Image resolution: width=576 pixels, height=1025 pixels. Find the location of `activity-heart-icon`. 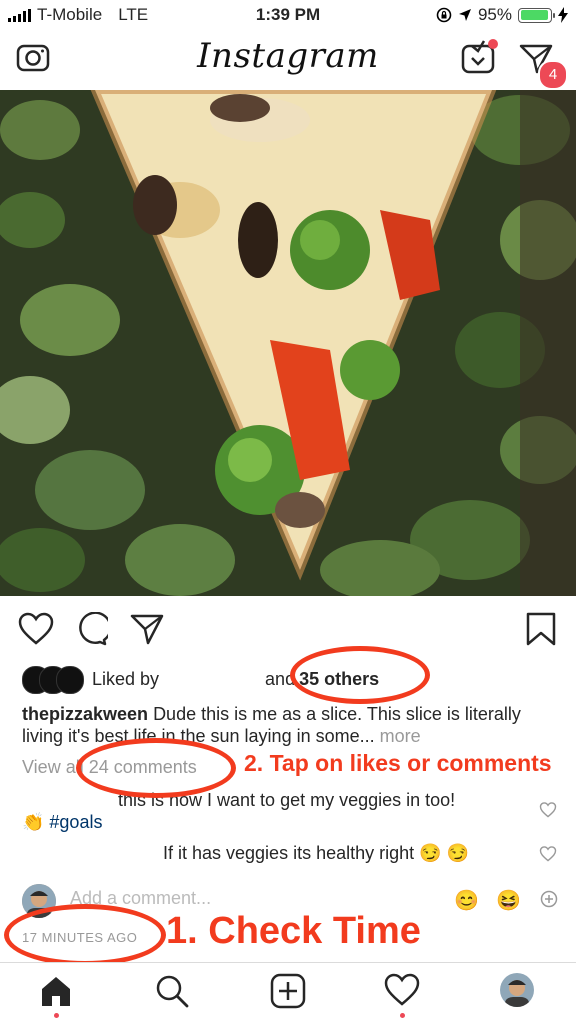

activity-heart-icon is located at coordinates (402, 990).